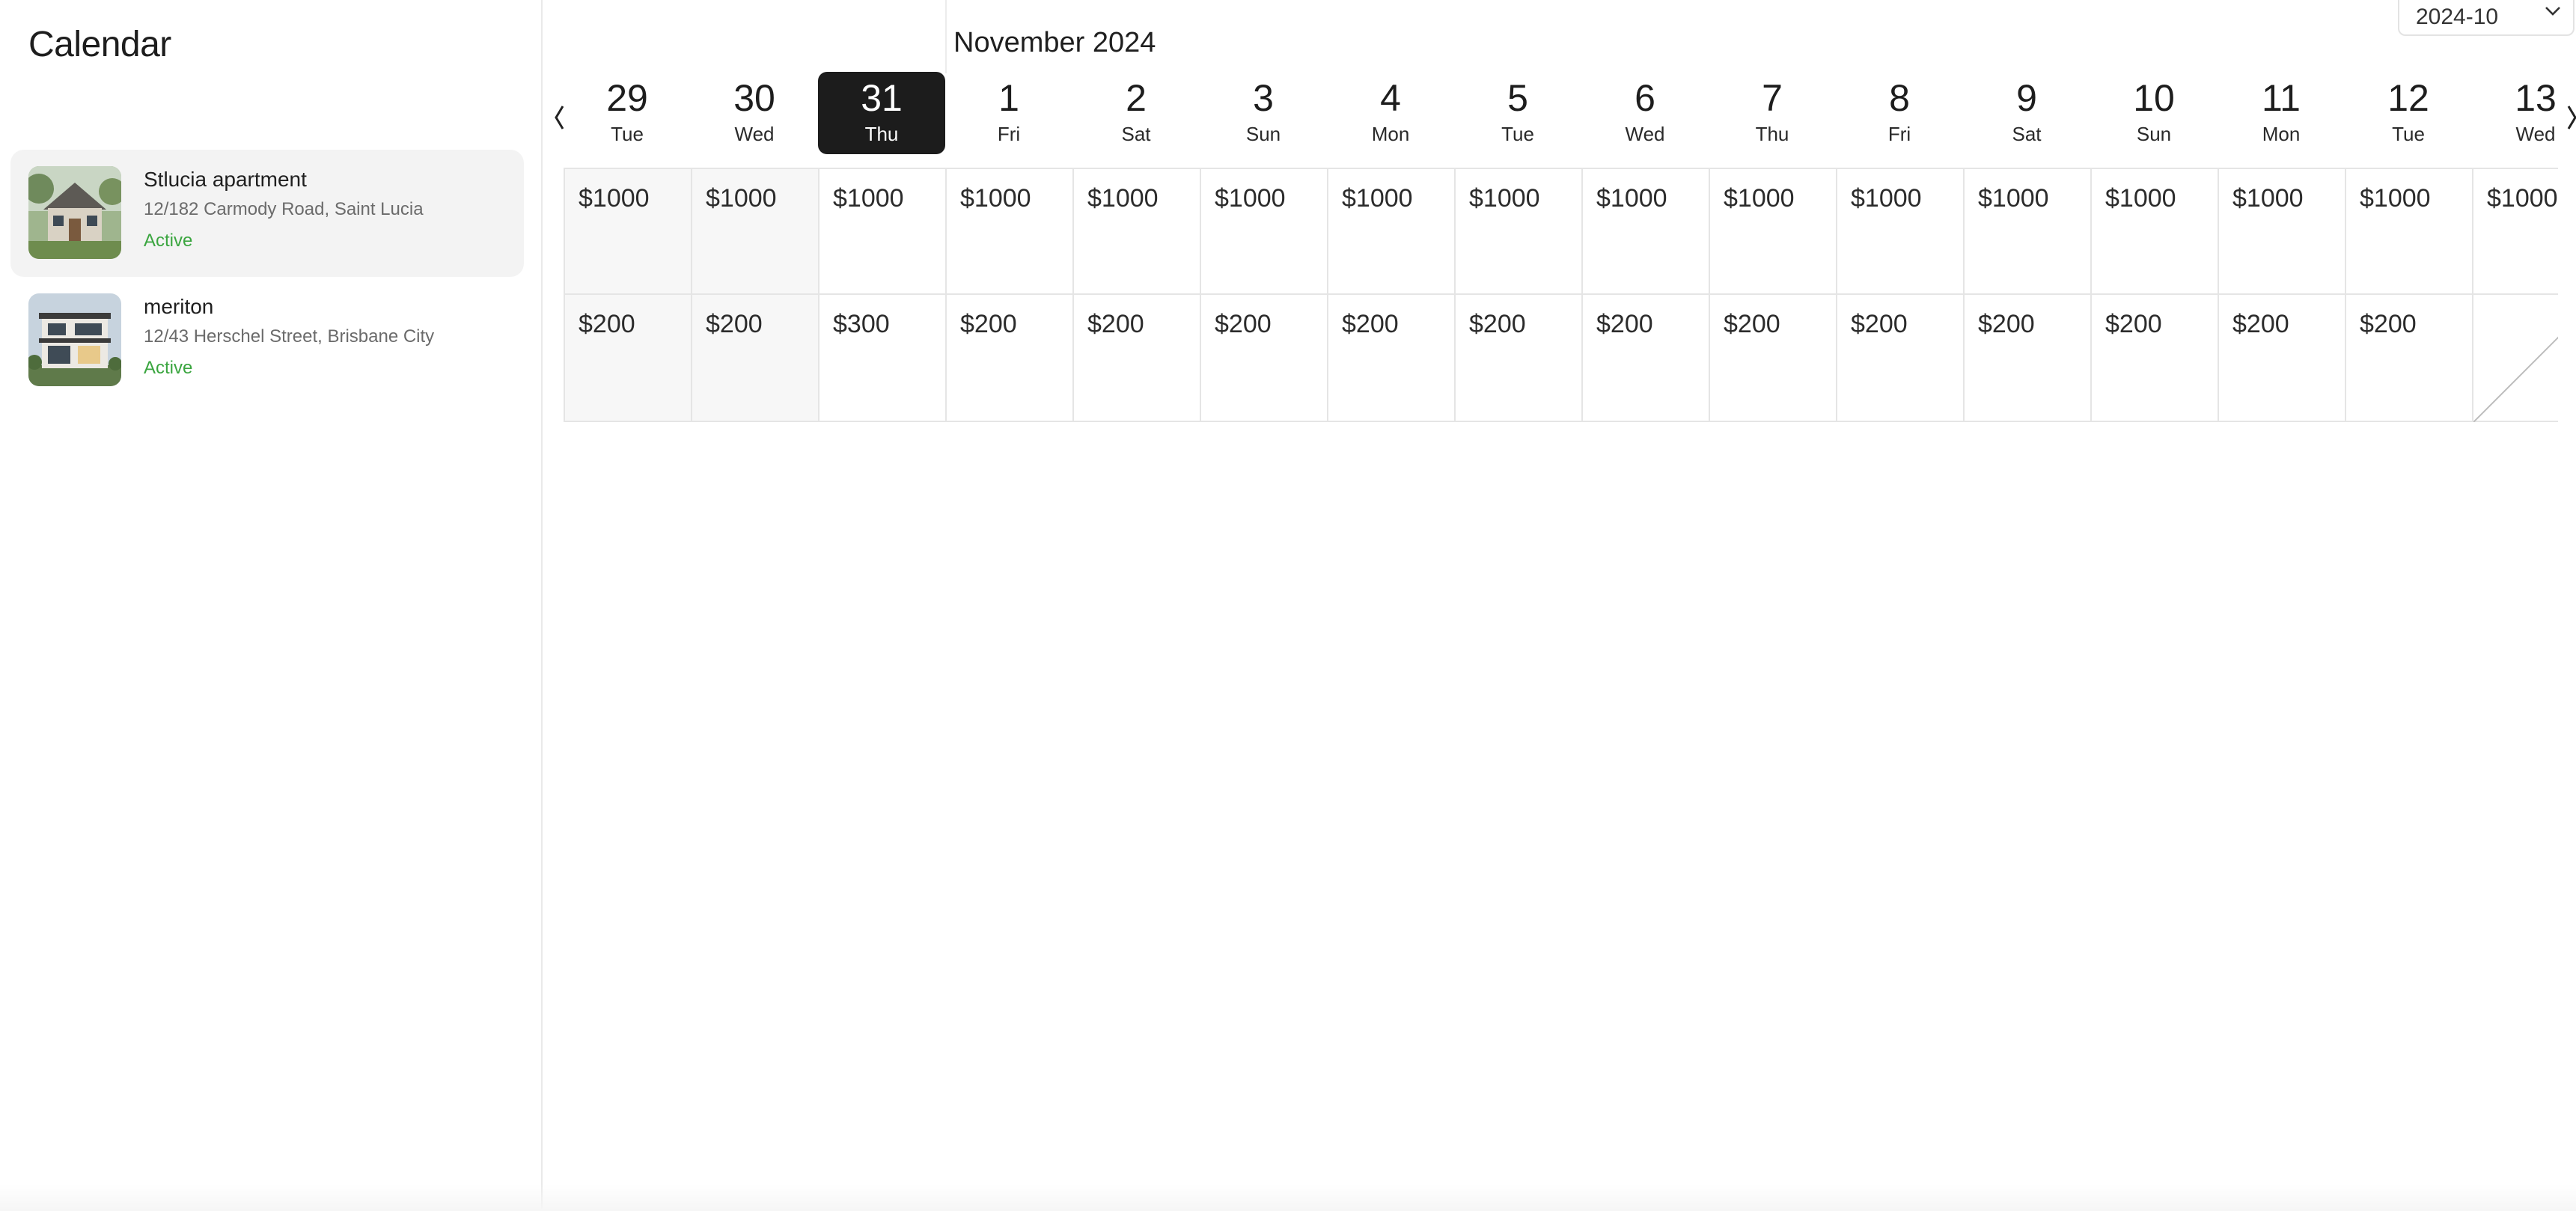 The image size is (2576, 1211). I want to click on day-header: 12 Tue, so click(2408, 113).